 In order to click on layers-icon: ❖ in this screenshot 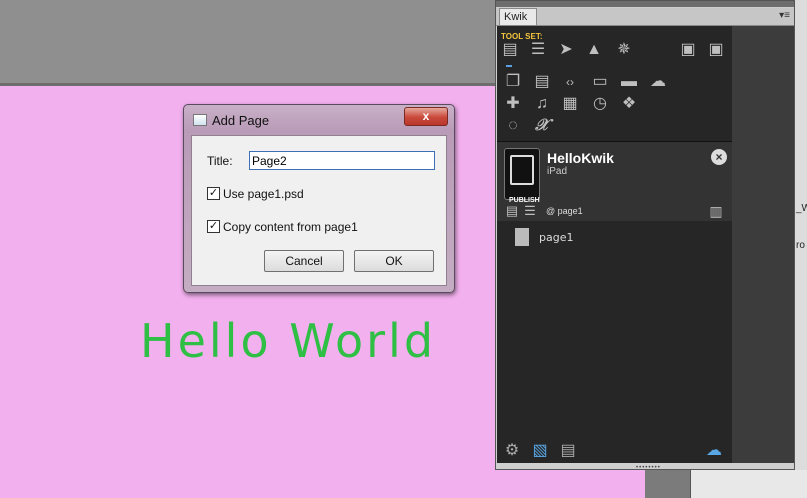, I will do `click(629, 104)`.